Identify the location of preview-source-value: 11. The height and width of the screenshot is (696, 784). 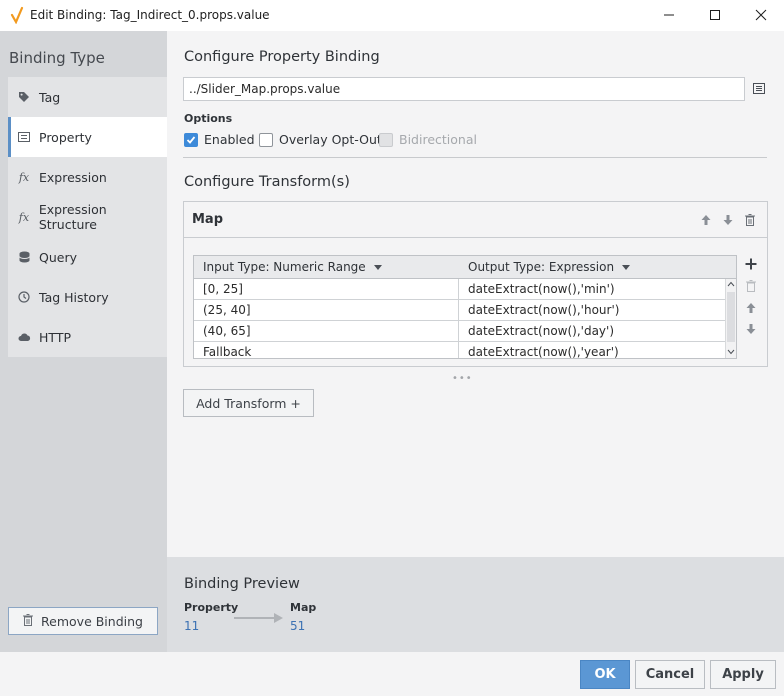
(192, 626).